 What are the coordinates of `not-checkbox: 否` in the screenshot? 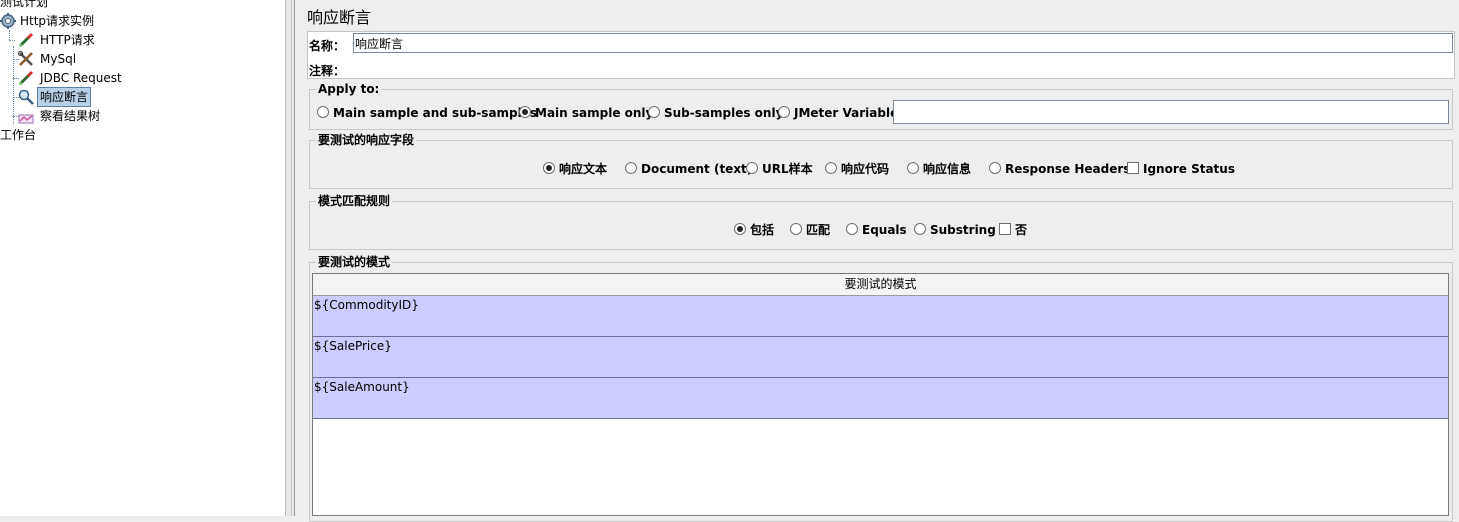 It's located at (1013, 230).